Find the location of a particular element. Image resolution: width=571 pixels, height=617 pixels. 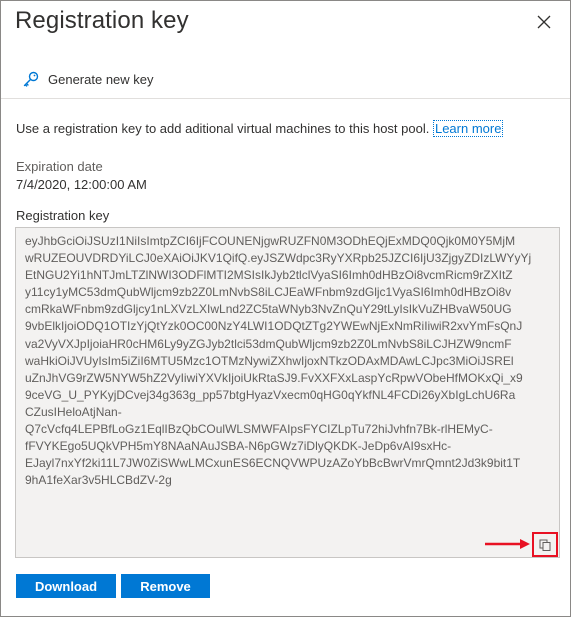

toolbar: Generate new key is located at coordinates (285, 76).